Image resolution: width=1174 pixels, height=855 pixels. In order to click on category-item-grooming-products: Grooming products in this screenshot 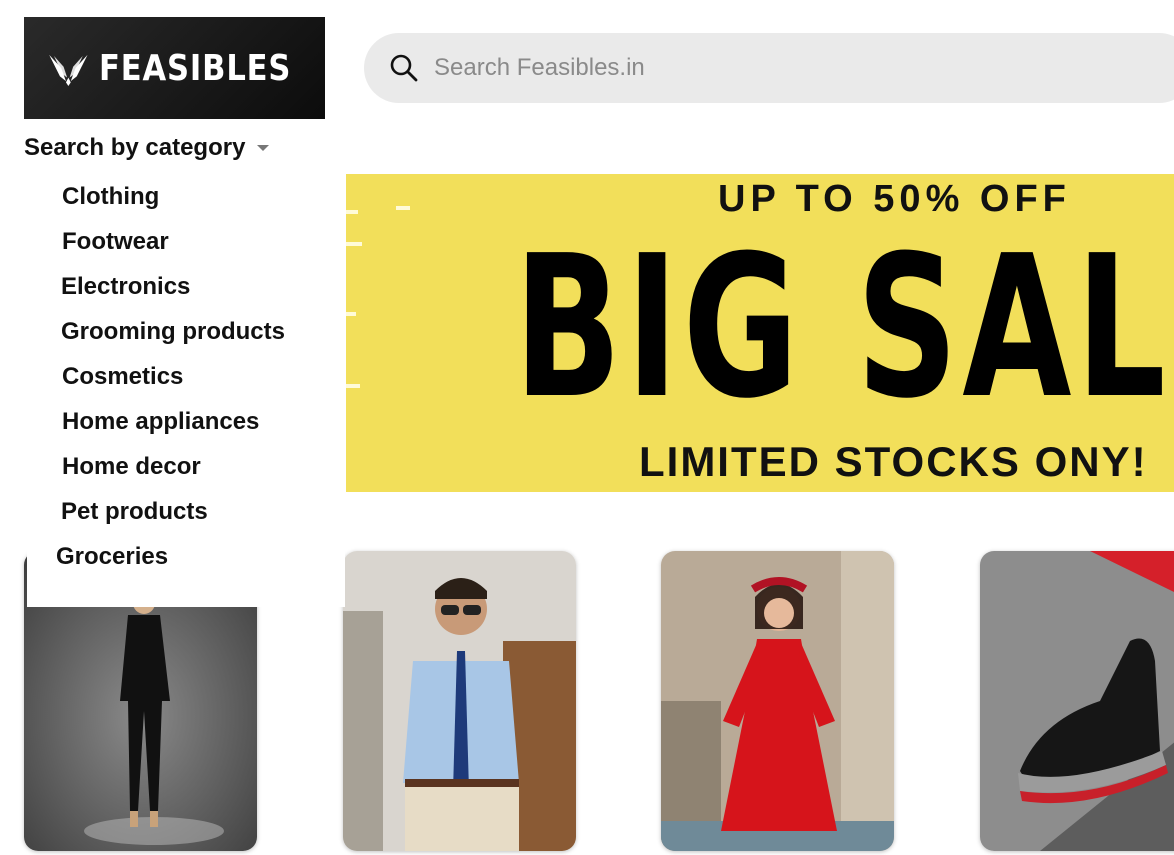, I will do `click(173, 332)`.